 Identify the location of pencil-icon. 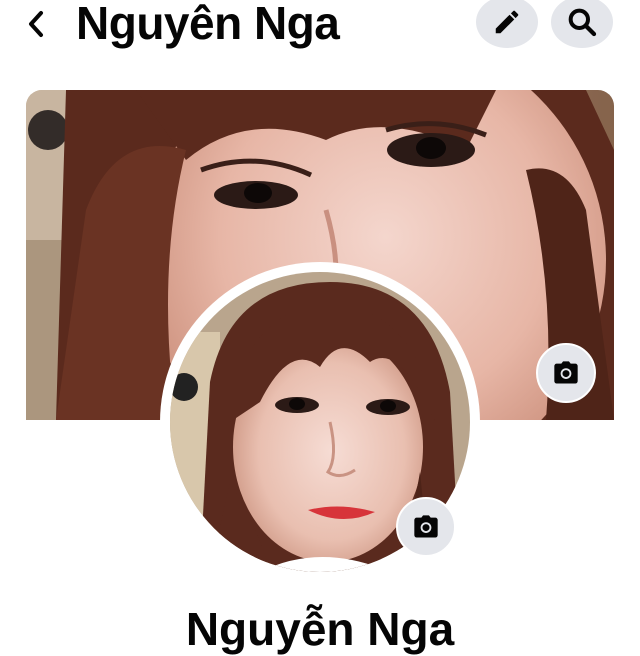
(507, 22).